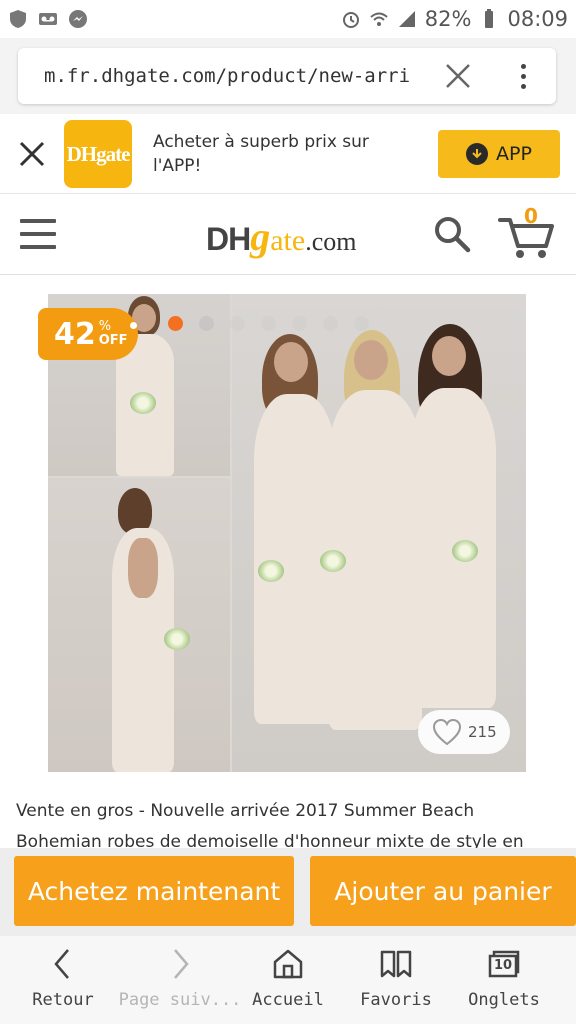 The width and height of the screenshot is (576, 1024). I want to click on battery-icon, so click(489, 18).